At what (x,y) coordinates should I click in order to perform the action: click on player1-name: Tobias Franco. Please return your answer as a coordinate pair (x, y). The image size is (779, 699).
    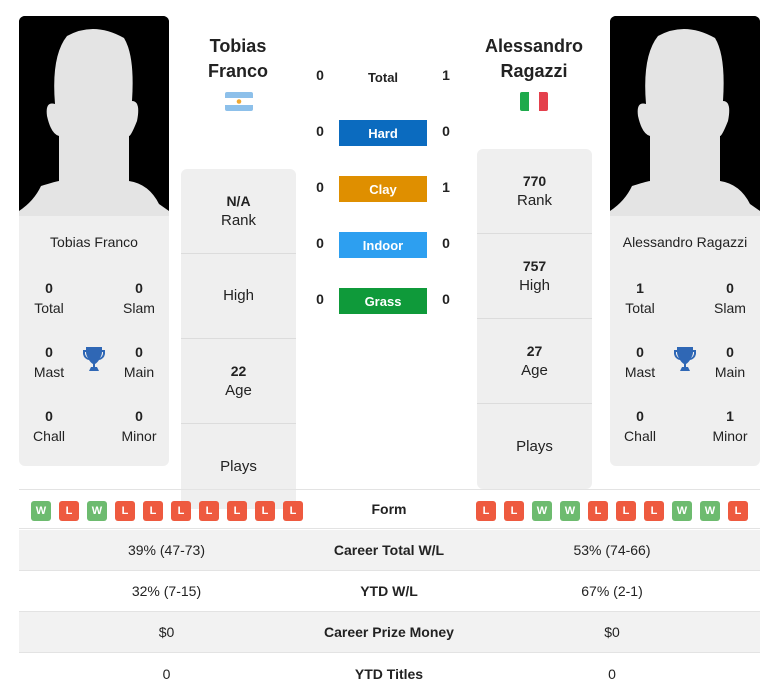
    Looking at the image, I should click on (238, 59).